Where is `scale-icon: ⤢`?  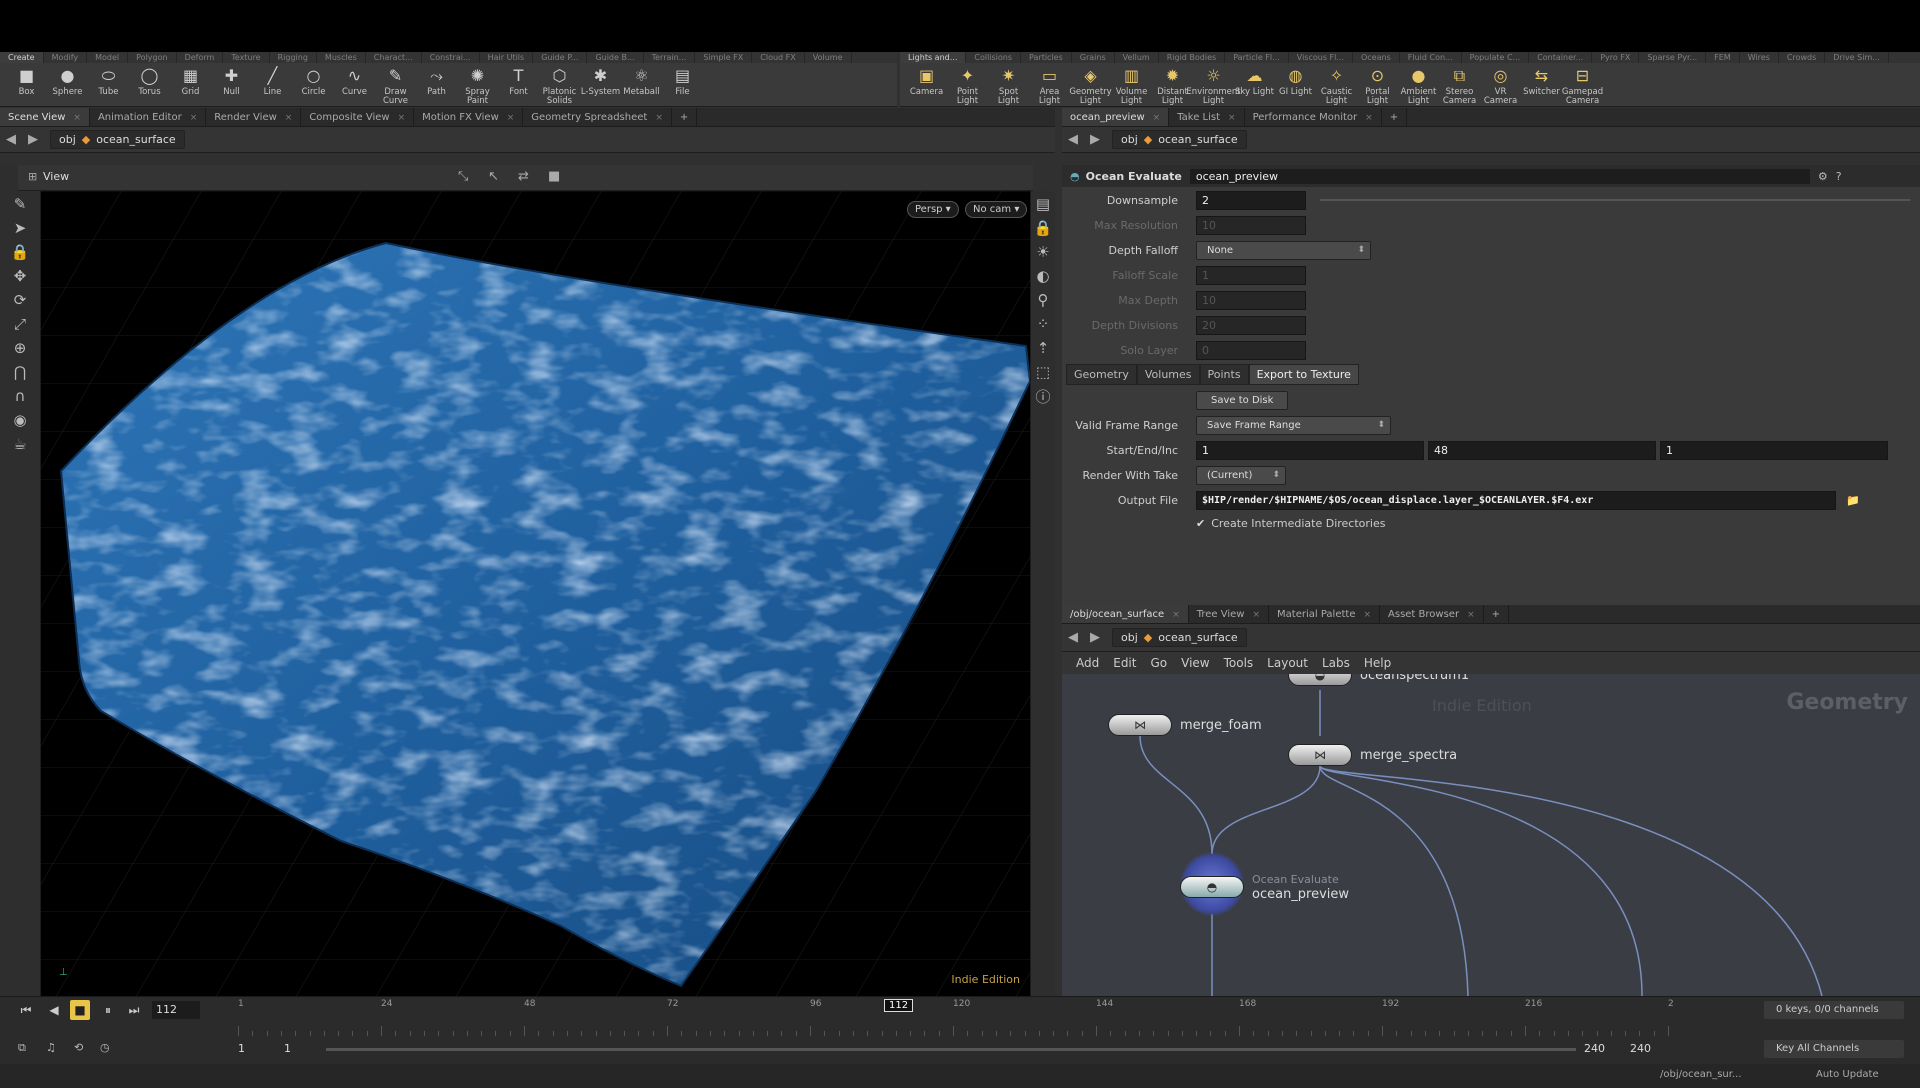
scale-icon: ⤢ is located at coordinates (20, 324).